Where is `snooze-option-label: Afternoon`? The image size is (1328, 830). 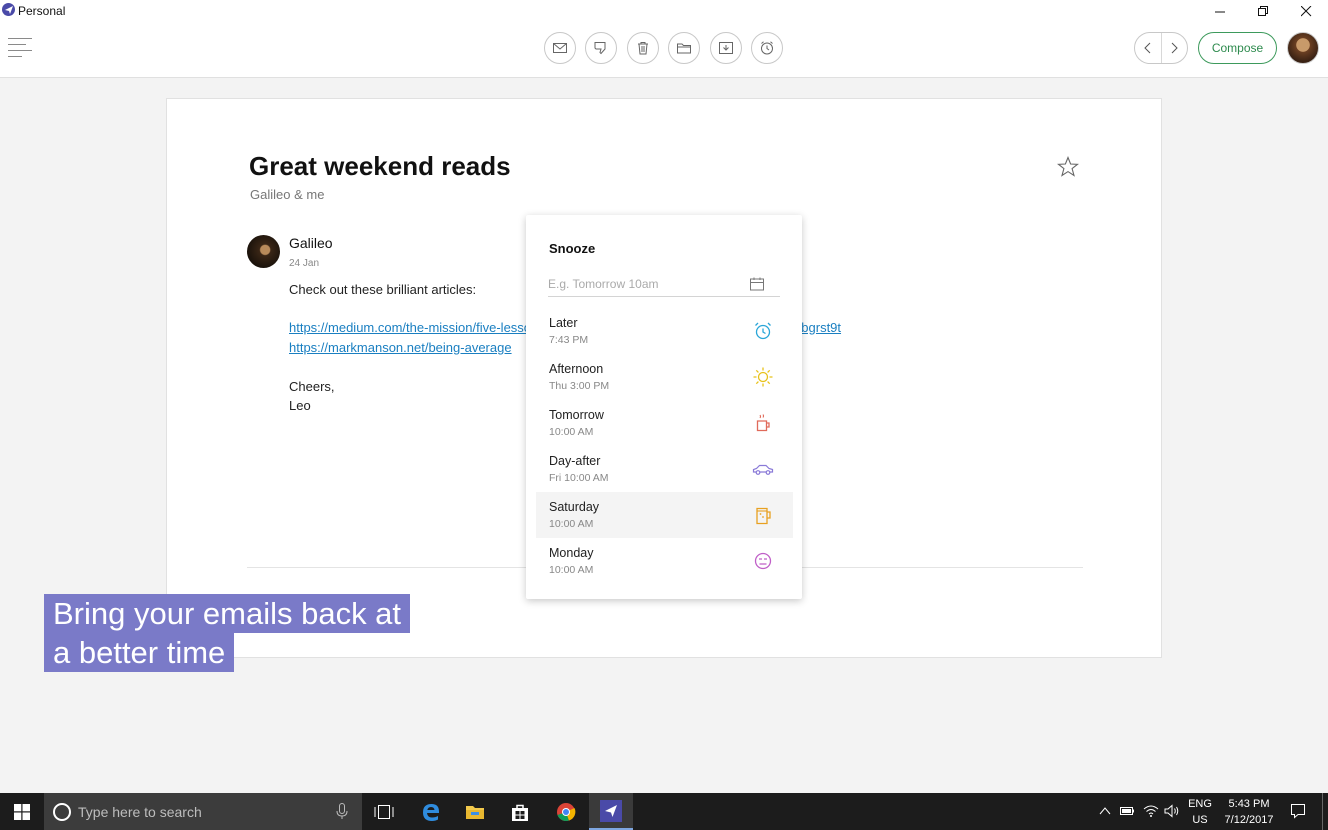
snooze-option-label: Afternoon is located at coordinates (576, 369).